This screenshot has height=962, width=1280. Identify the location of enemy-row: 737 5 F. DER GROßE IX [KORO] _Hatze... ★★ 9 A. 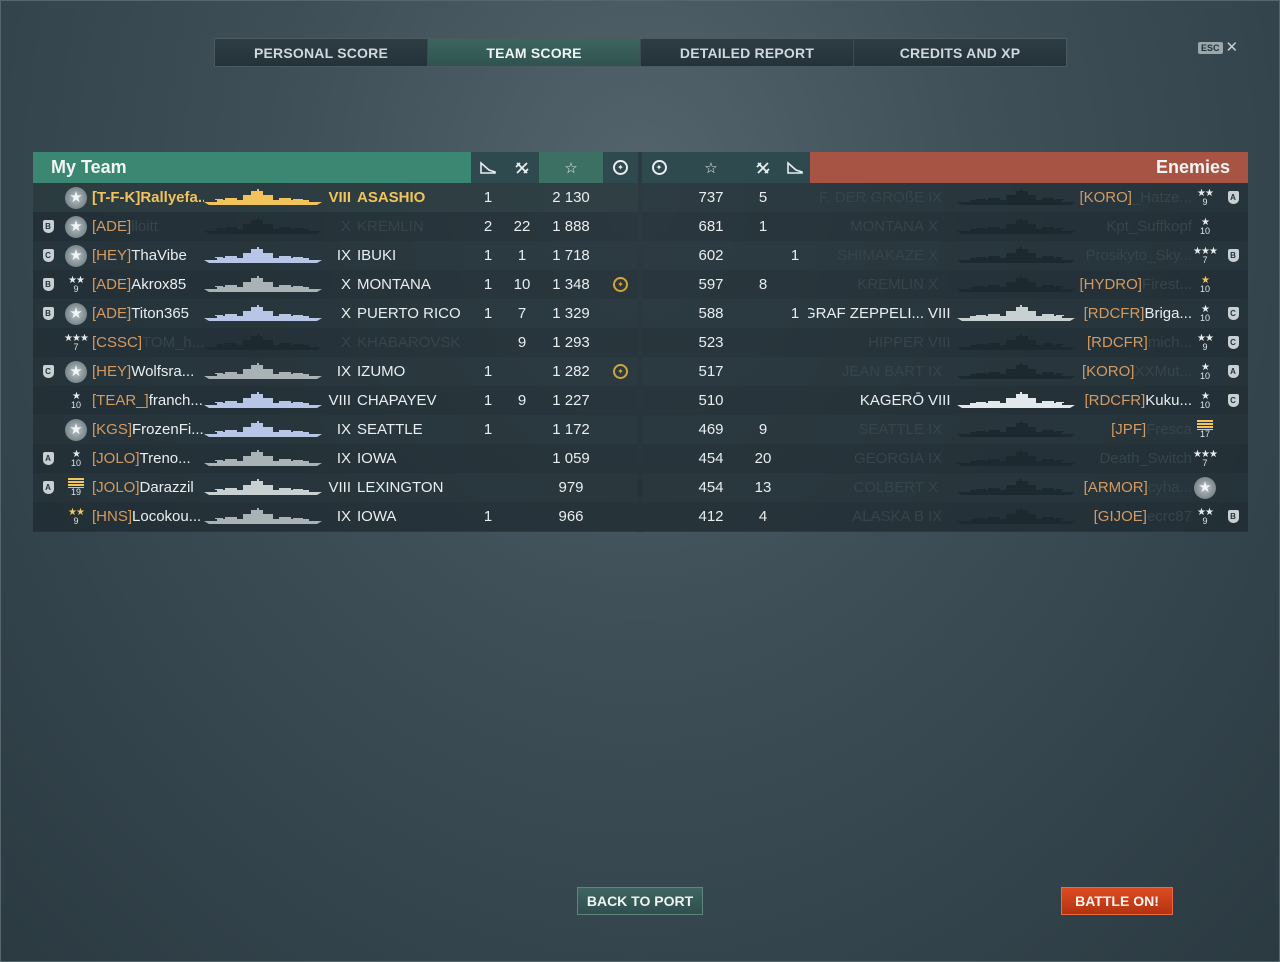
(945, 197).